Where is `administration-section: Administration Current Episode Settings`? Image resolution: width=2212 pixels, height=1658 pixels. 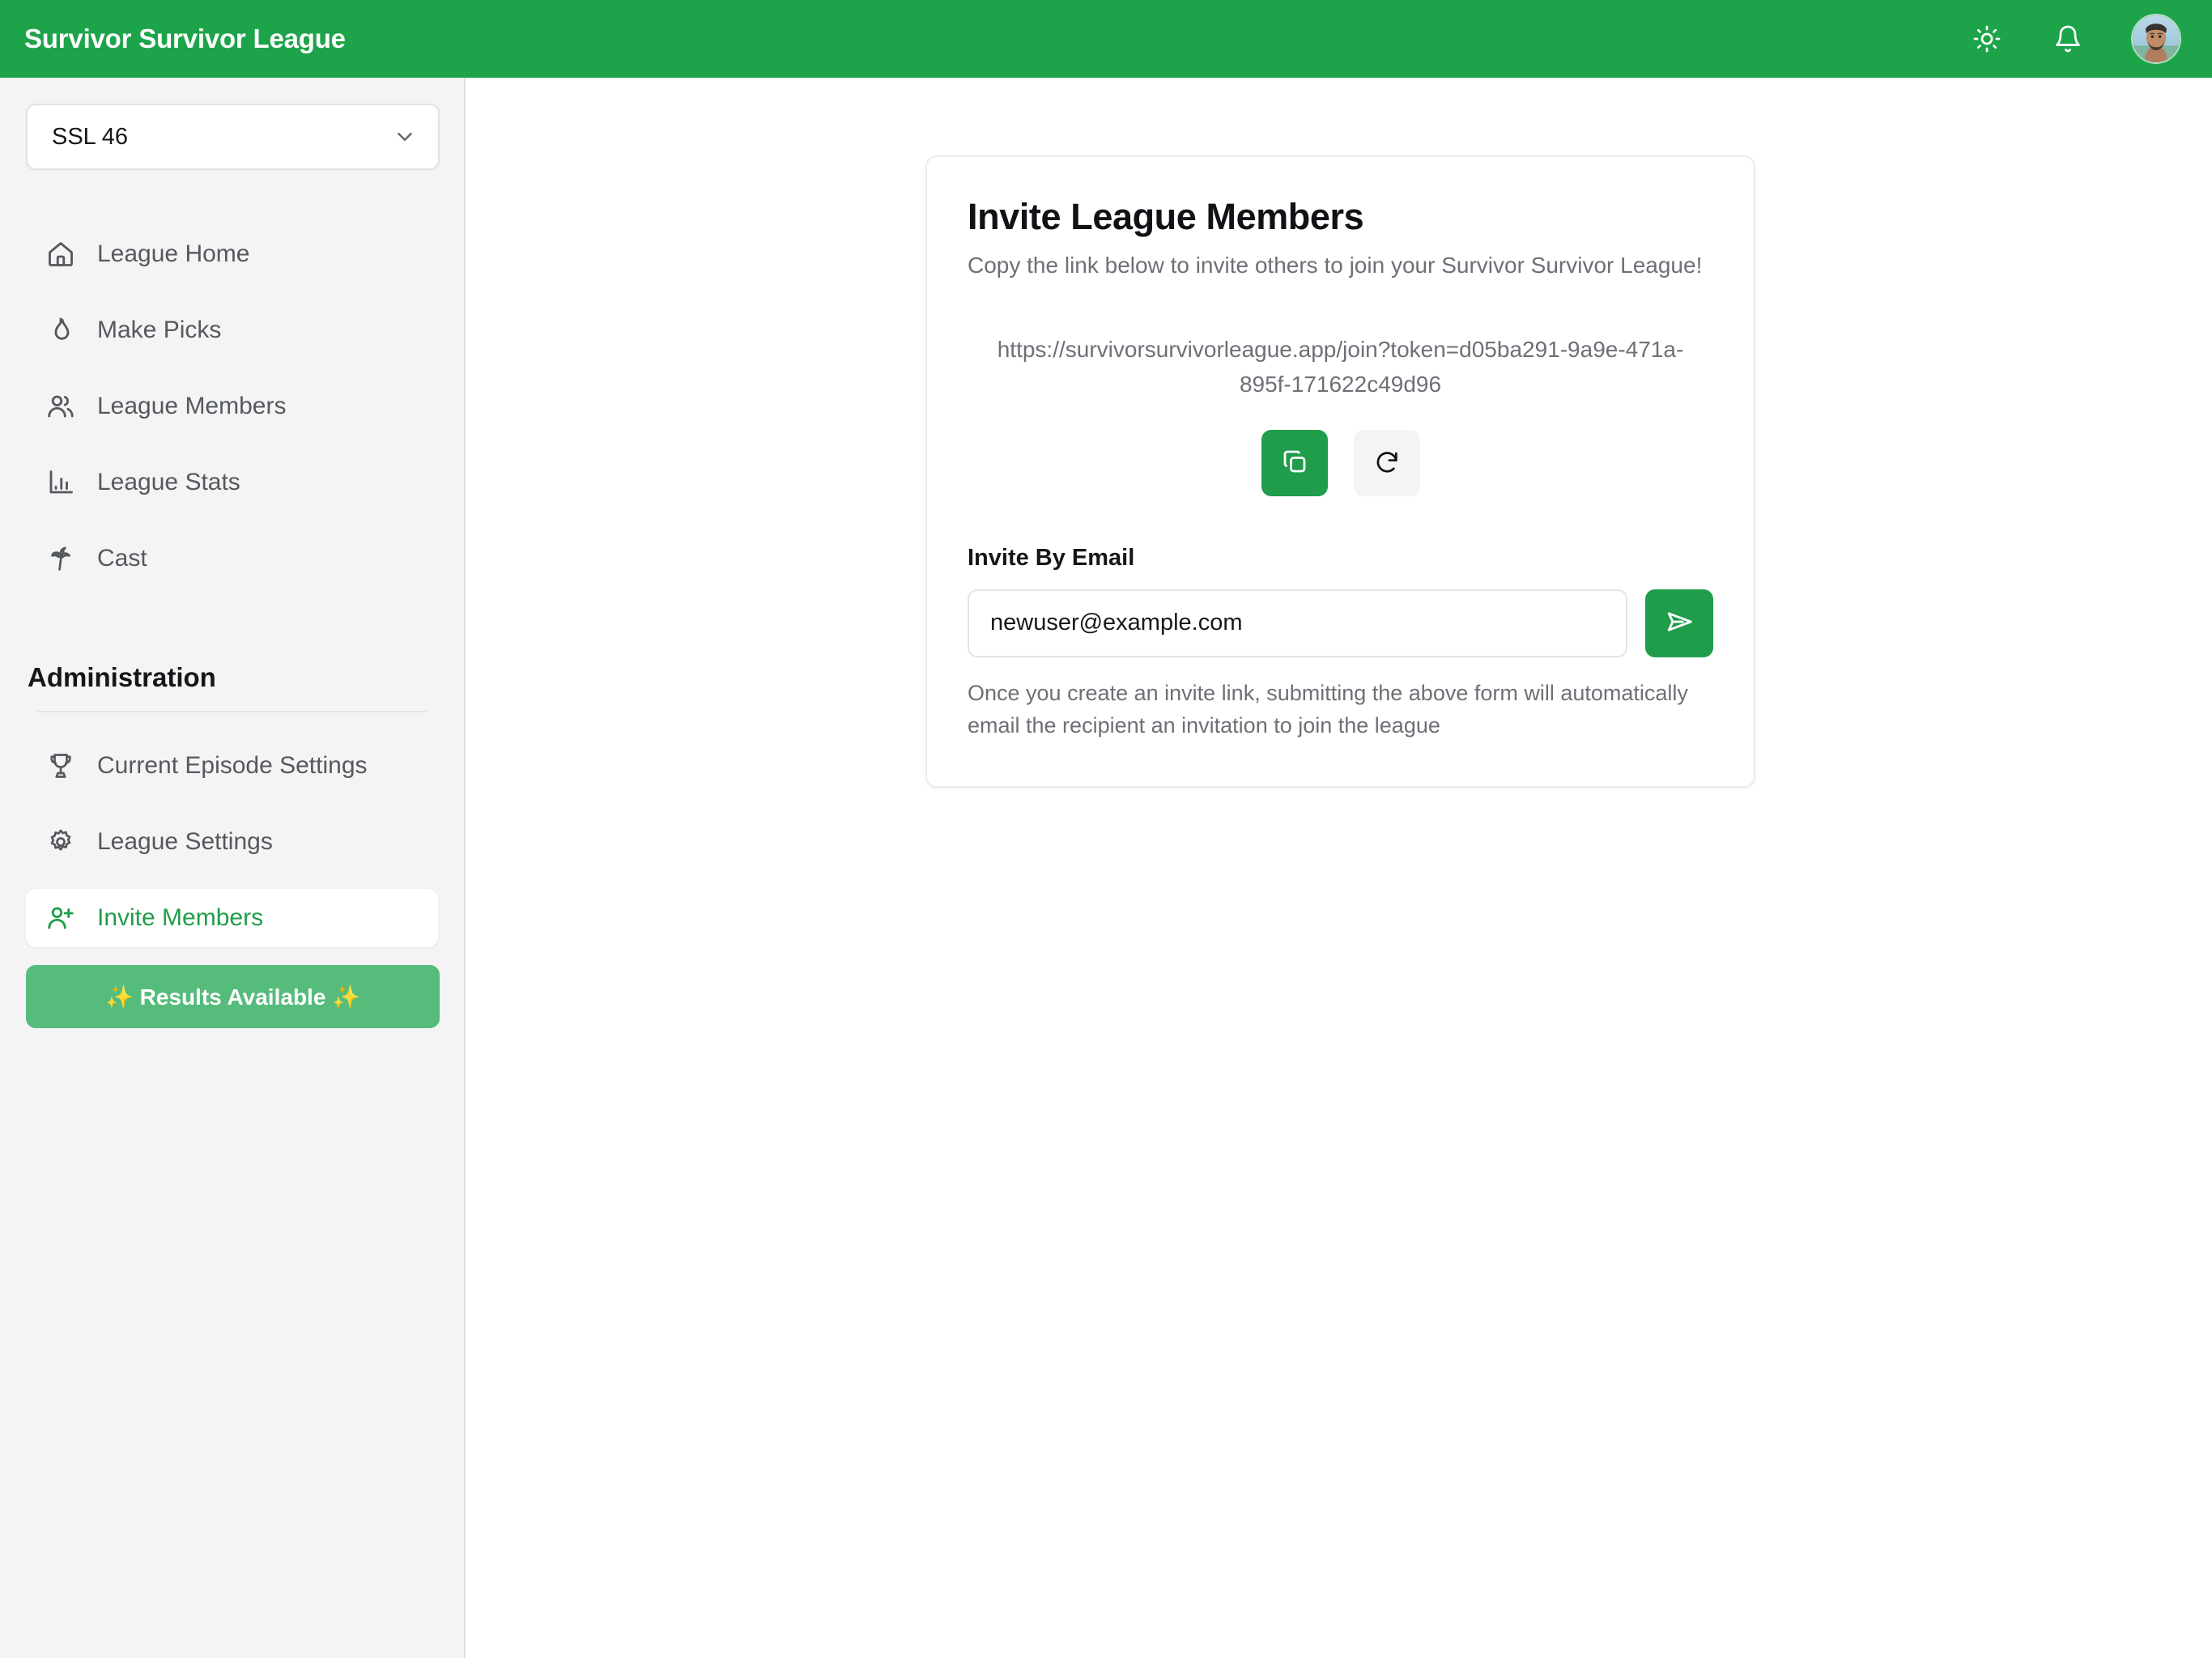
administration-section: Administration Current Episode Settings is located at coordinates (233, 845).